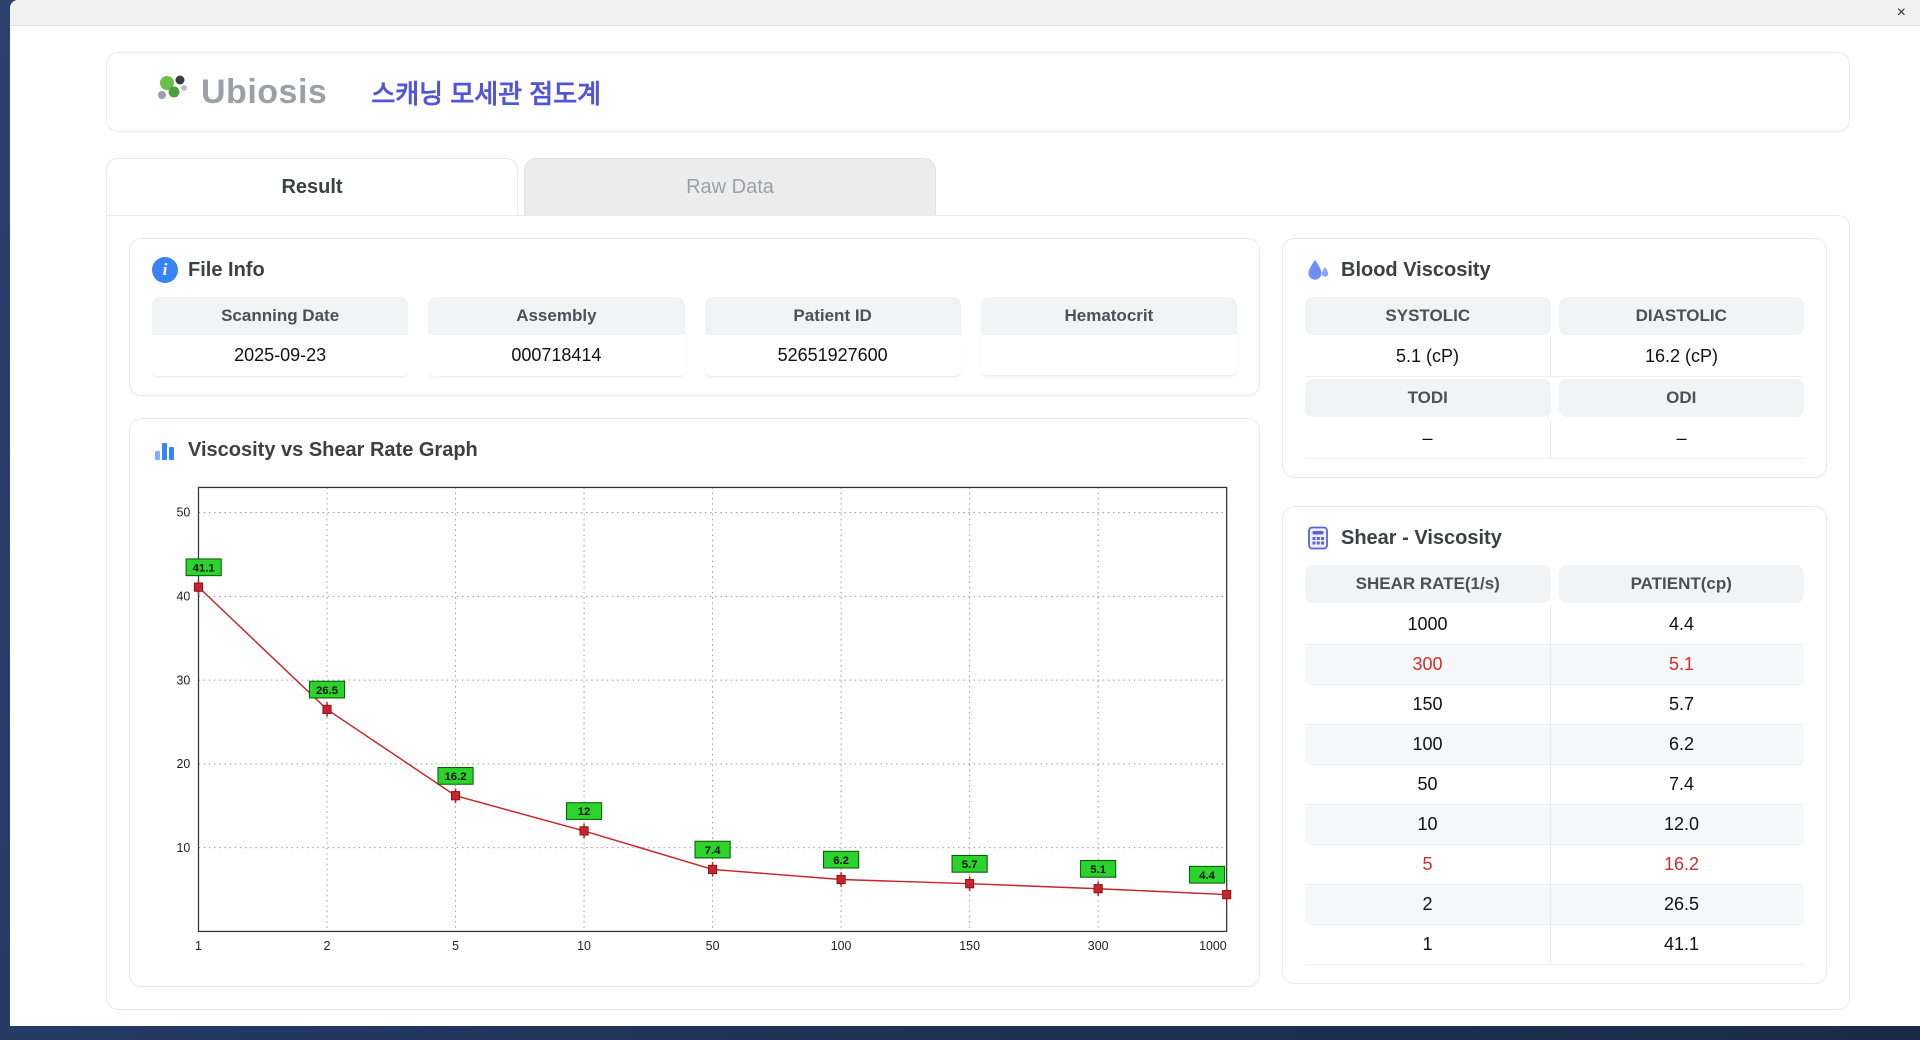 Image resolution: width=1920 pixels, height=1040 pixels. I want to click on shear-viscosity-row: 100 6.2, so click(1554, 745).